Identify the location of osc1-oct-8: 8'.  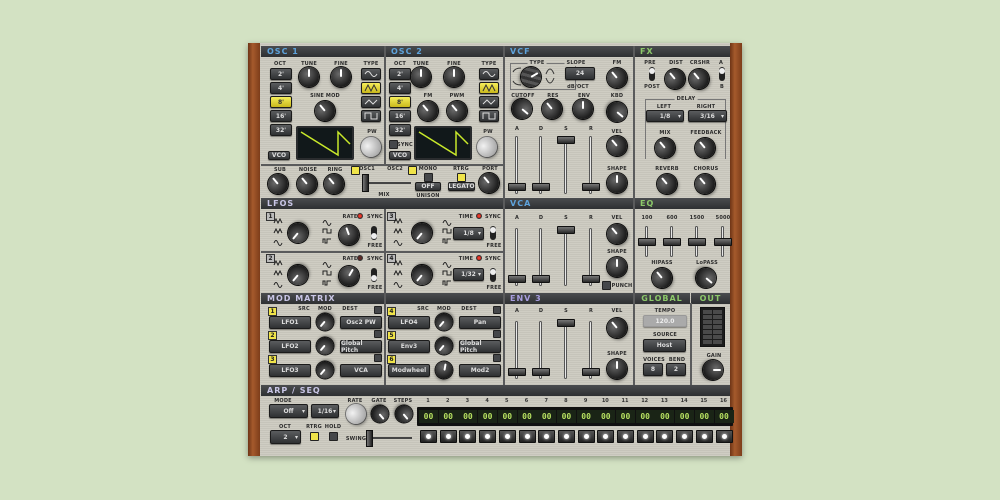
(281, 102).